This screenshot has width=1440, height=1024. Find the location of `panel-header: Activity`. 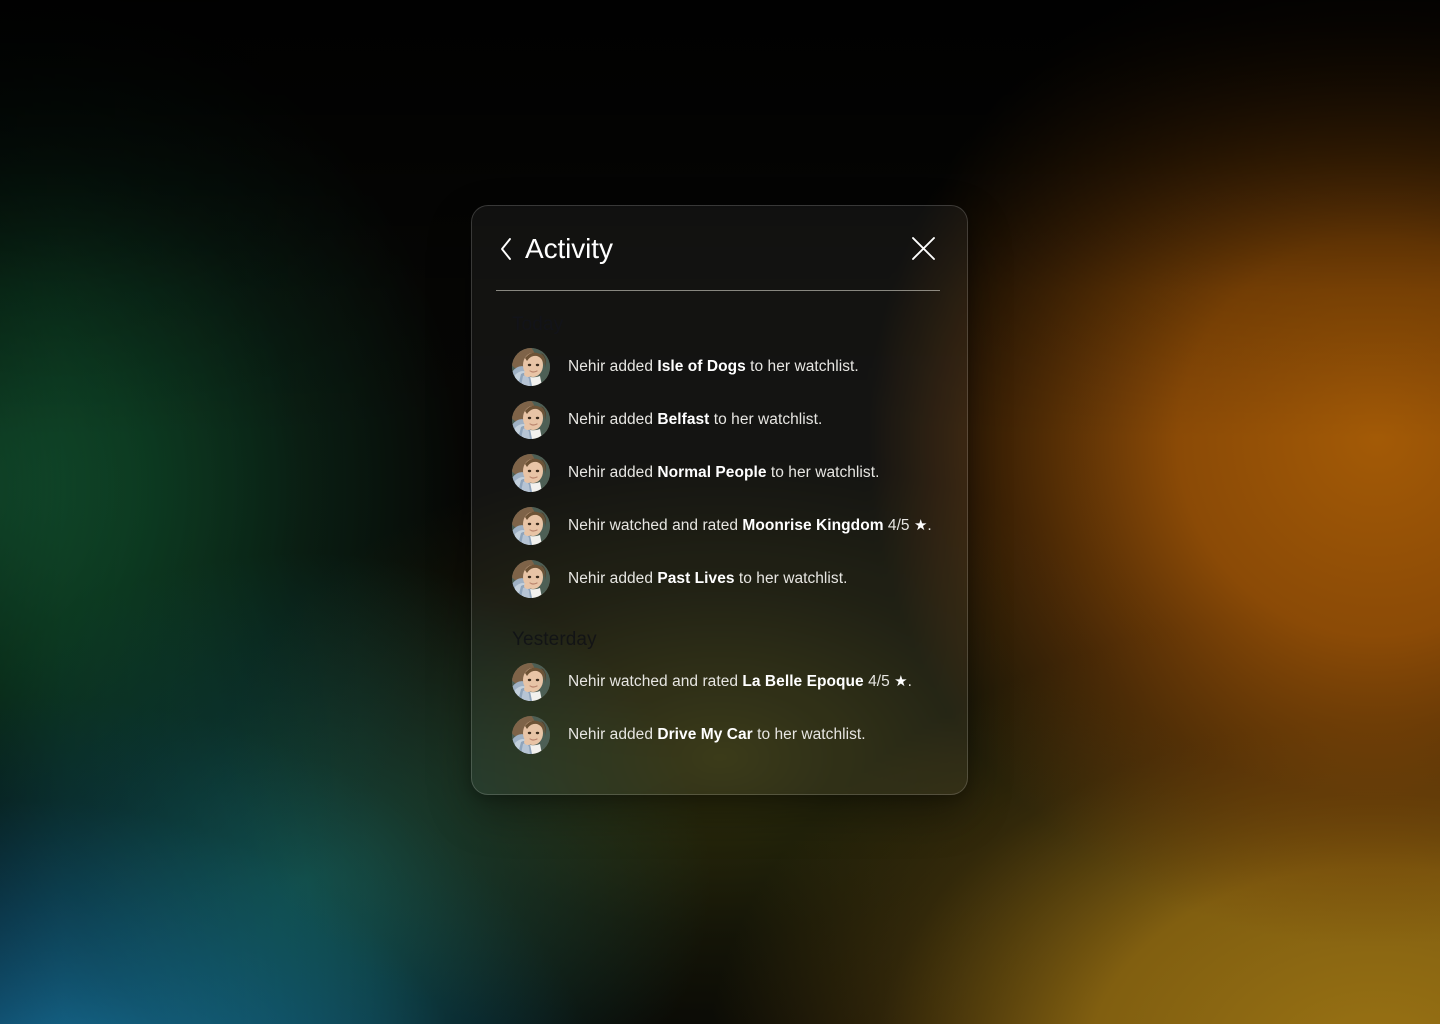

panel-header: Activity is located at coordinates (719, 248).